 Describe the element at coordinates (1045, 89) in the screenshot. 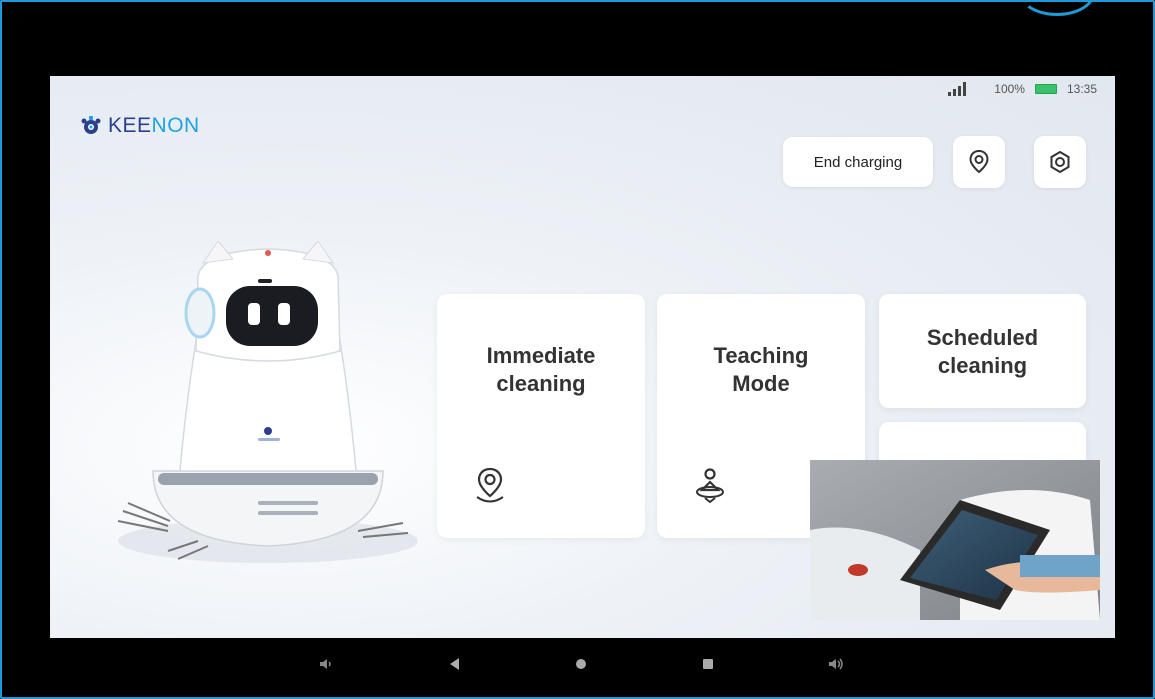

I see `battery-icon` at that location.